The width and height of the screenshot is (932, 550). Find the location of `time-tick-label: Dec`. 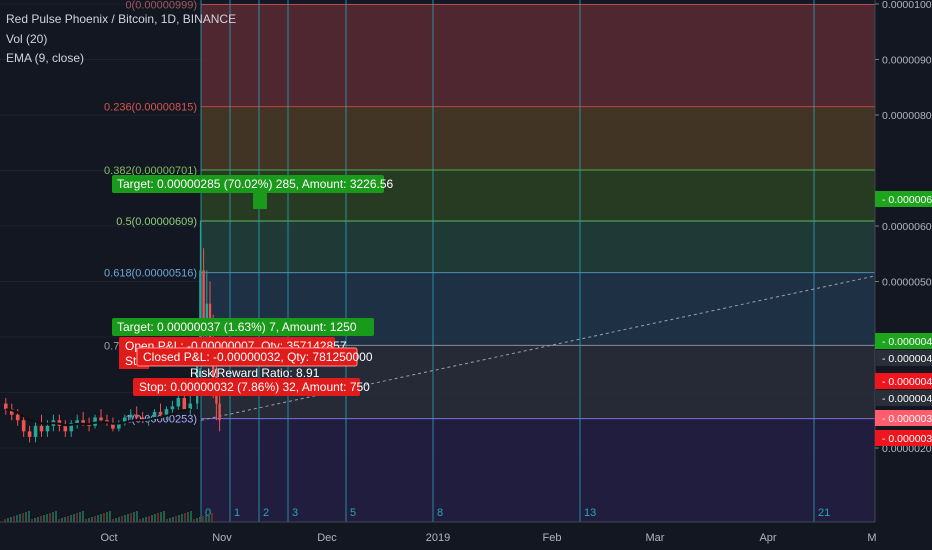

time-tick-label: Dec is located at coordinates (327, 538).